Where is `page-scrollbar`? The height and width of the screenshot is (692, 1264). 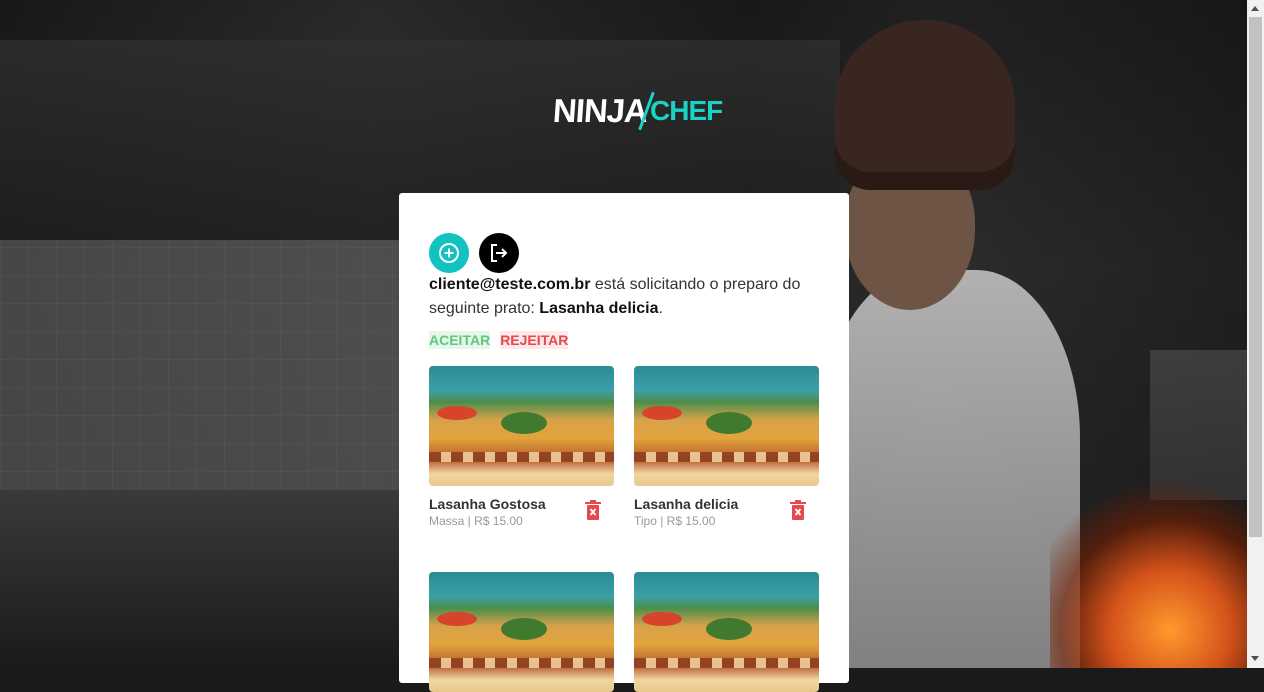 page-scrollbar is located at coordinates (1255, 334).